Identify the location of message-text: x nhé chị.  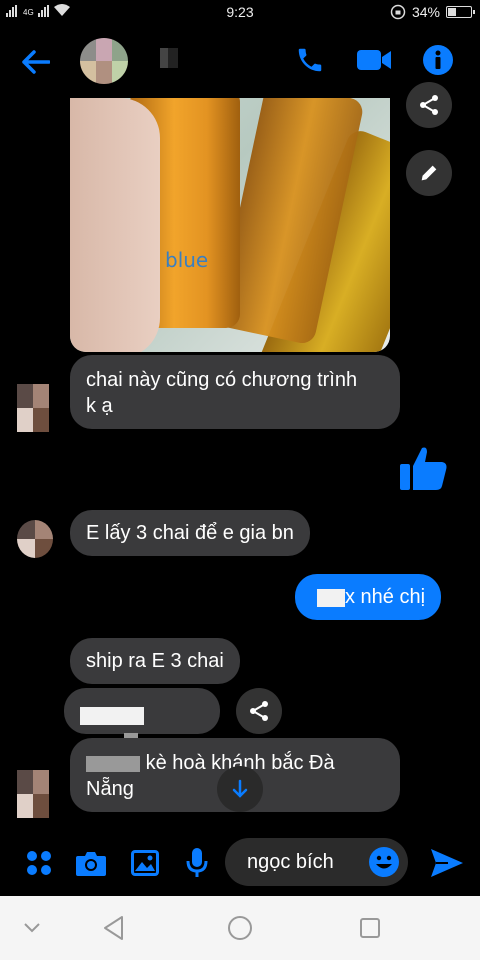
(385, 597).